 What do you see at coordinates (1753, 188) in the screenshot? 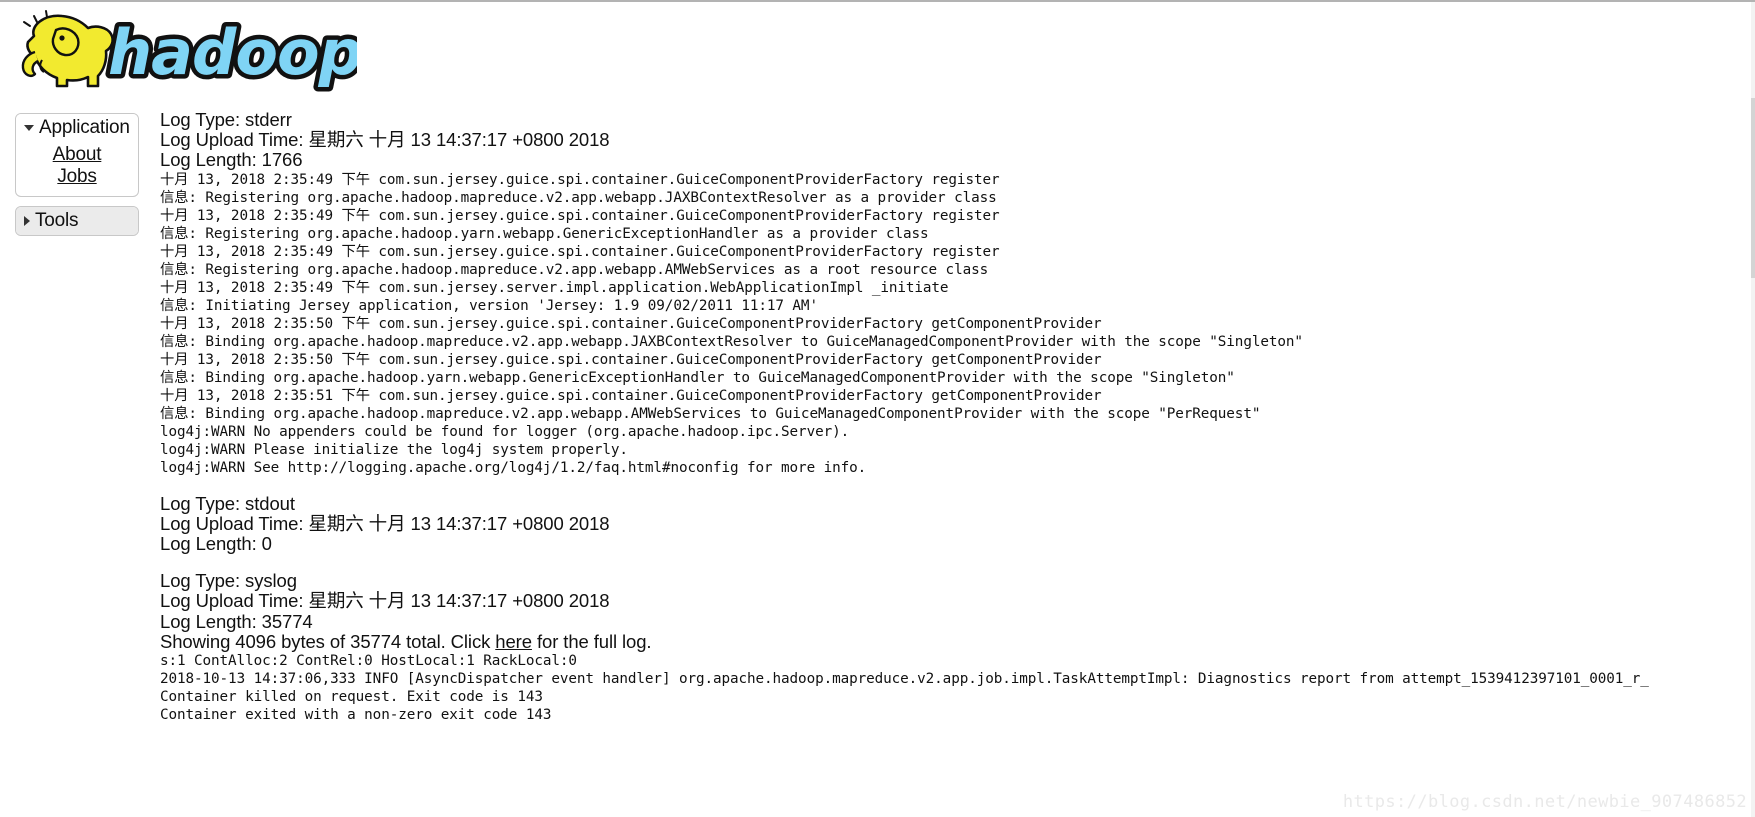
I see `scrollbar-thumb` at bounding box center [1753, 188].